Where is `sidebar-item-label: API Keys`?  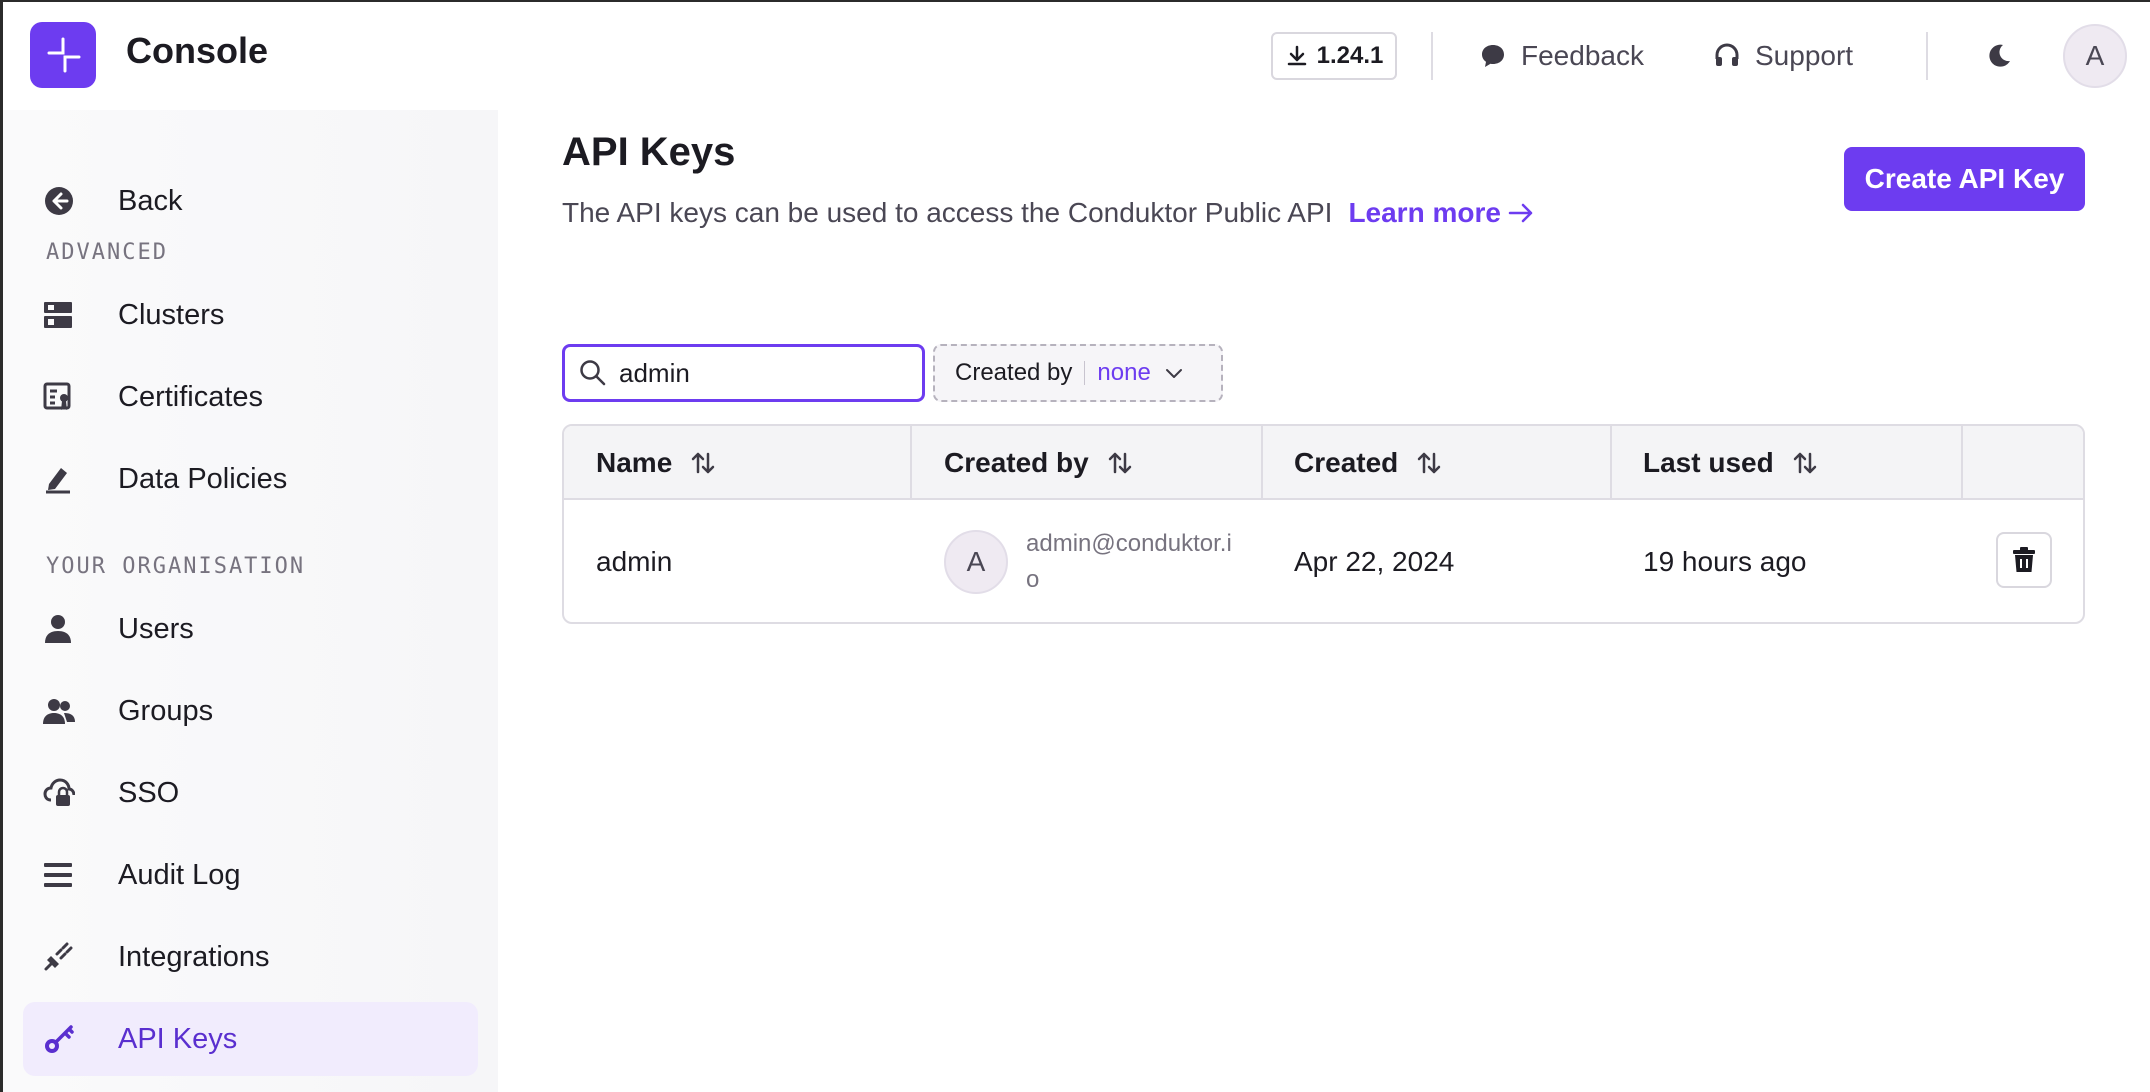 sidebar-item-label: API Keys is located at coordinates (178, 1038).